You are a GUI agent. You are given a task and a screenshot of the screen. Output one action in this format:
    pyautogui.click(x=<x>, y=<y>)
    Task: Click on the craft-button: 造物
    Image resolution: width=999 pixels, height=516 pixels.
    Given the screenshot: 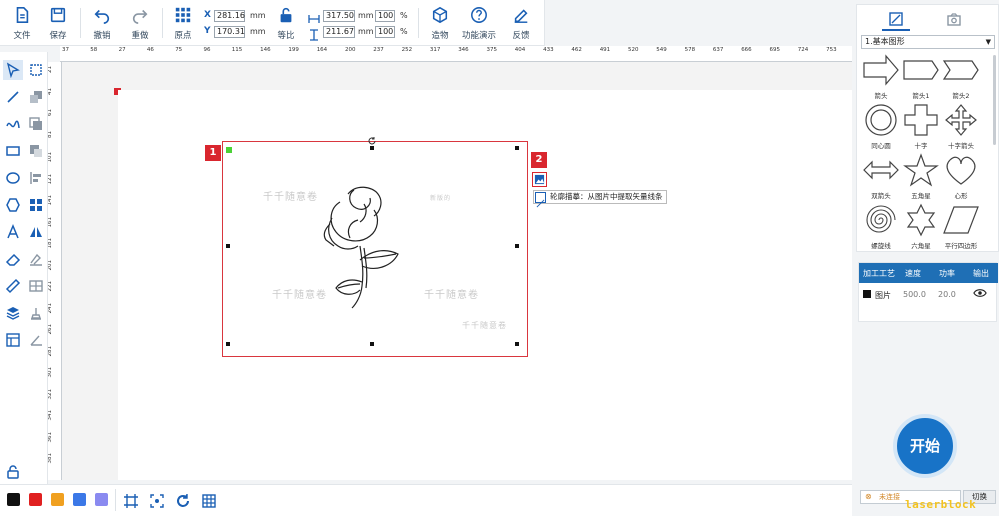 What is the action you would take?
    pyautogui.click(x=440, y=24)
    